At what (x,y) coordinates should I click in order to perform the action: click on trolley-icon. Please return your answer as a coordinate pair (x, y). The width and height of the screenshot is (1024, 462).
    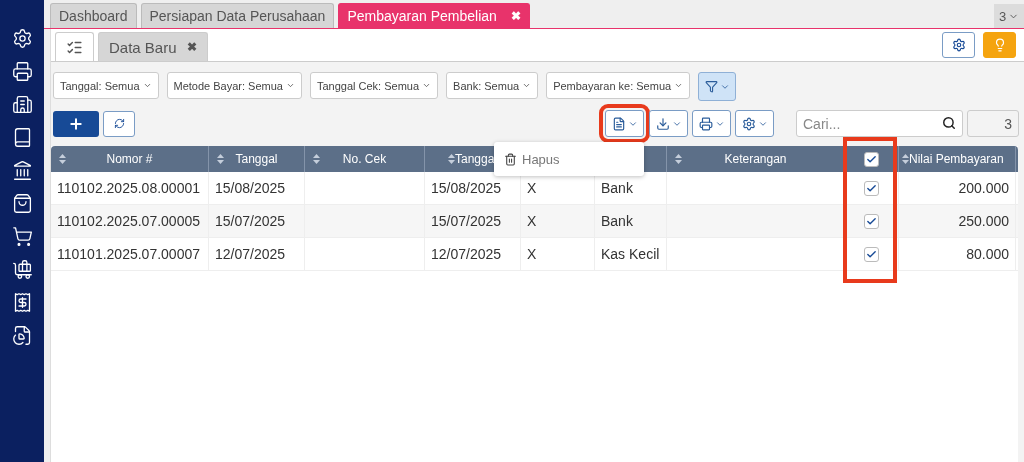
    Looking at the image, I should click on (22, 269).